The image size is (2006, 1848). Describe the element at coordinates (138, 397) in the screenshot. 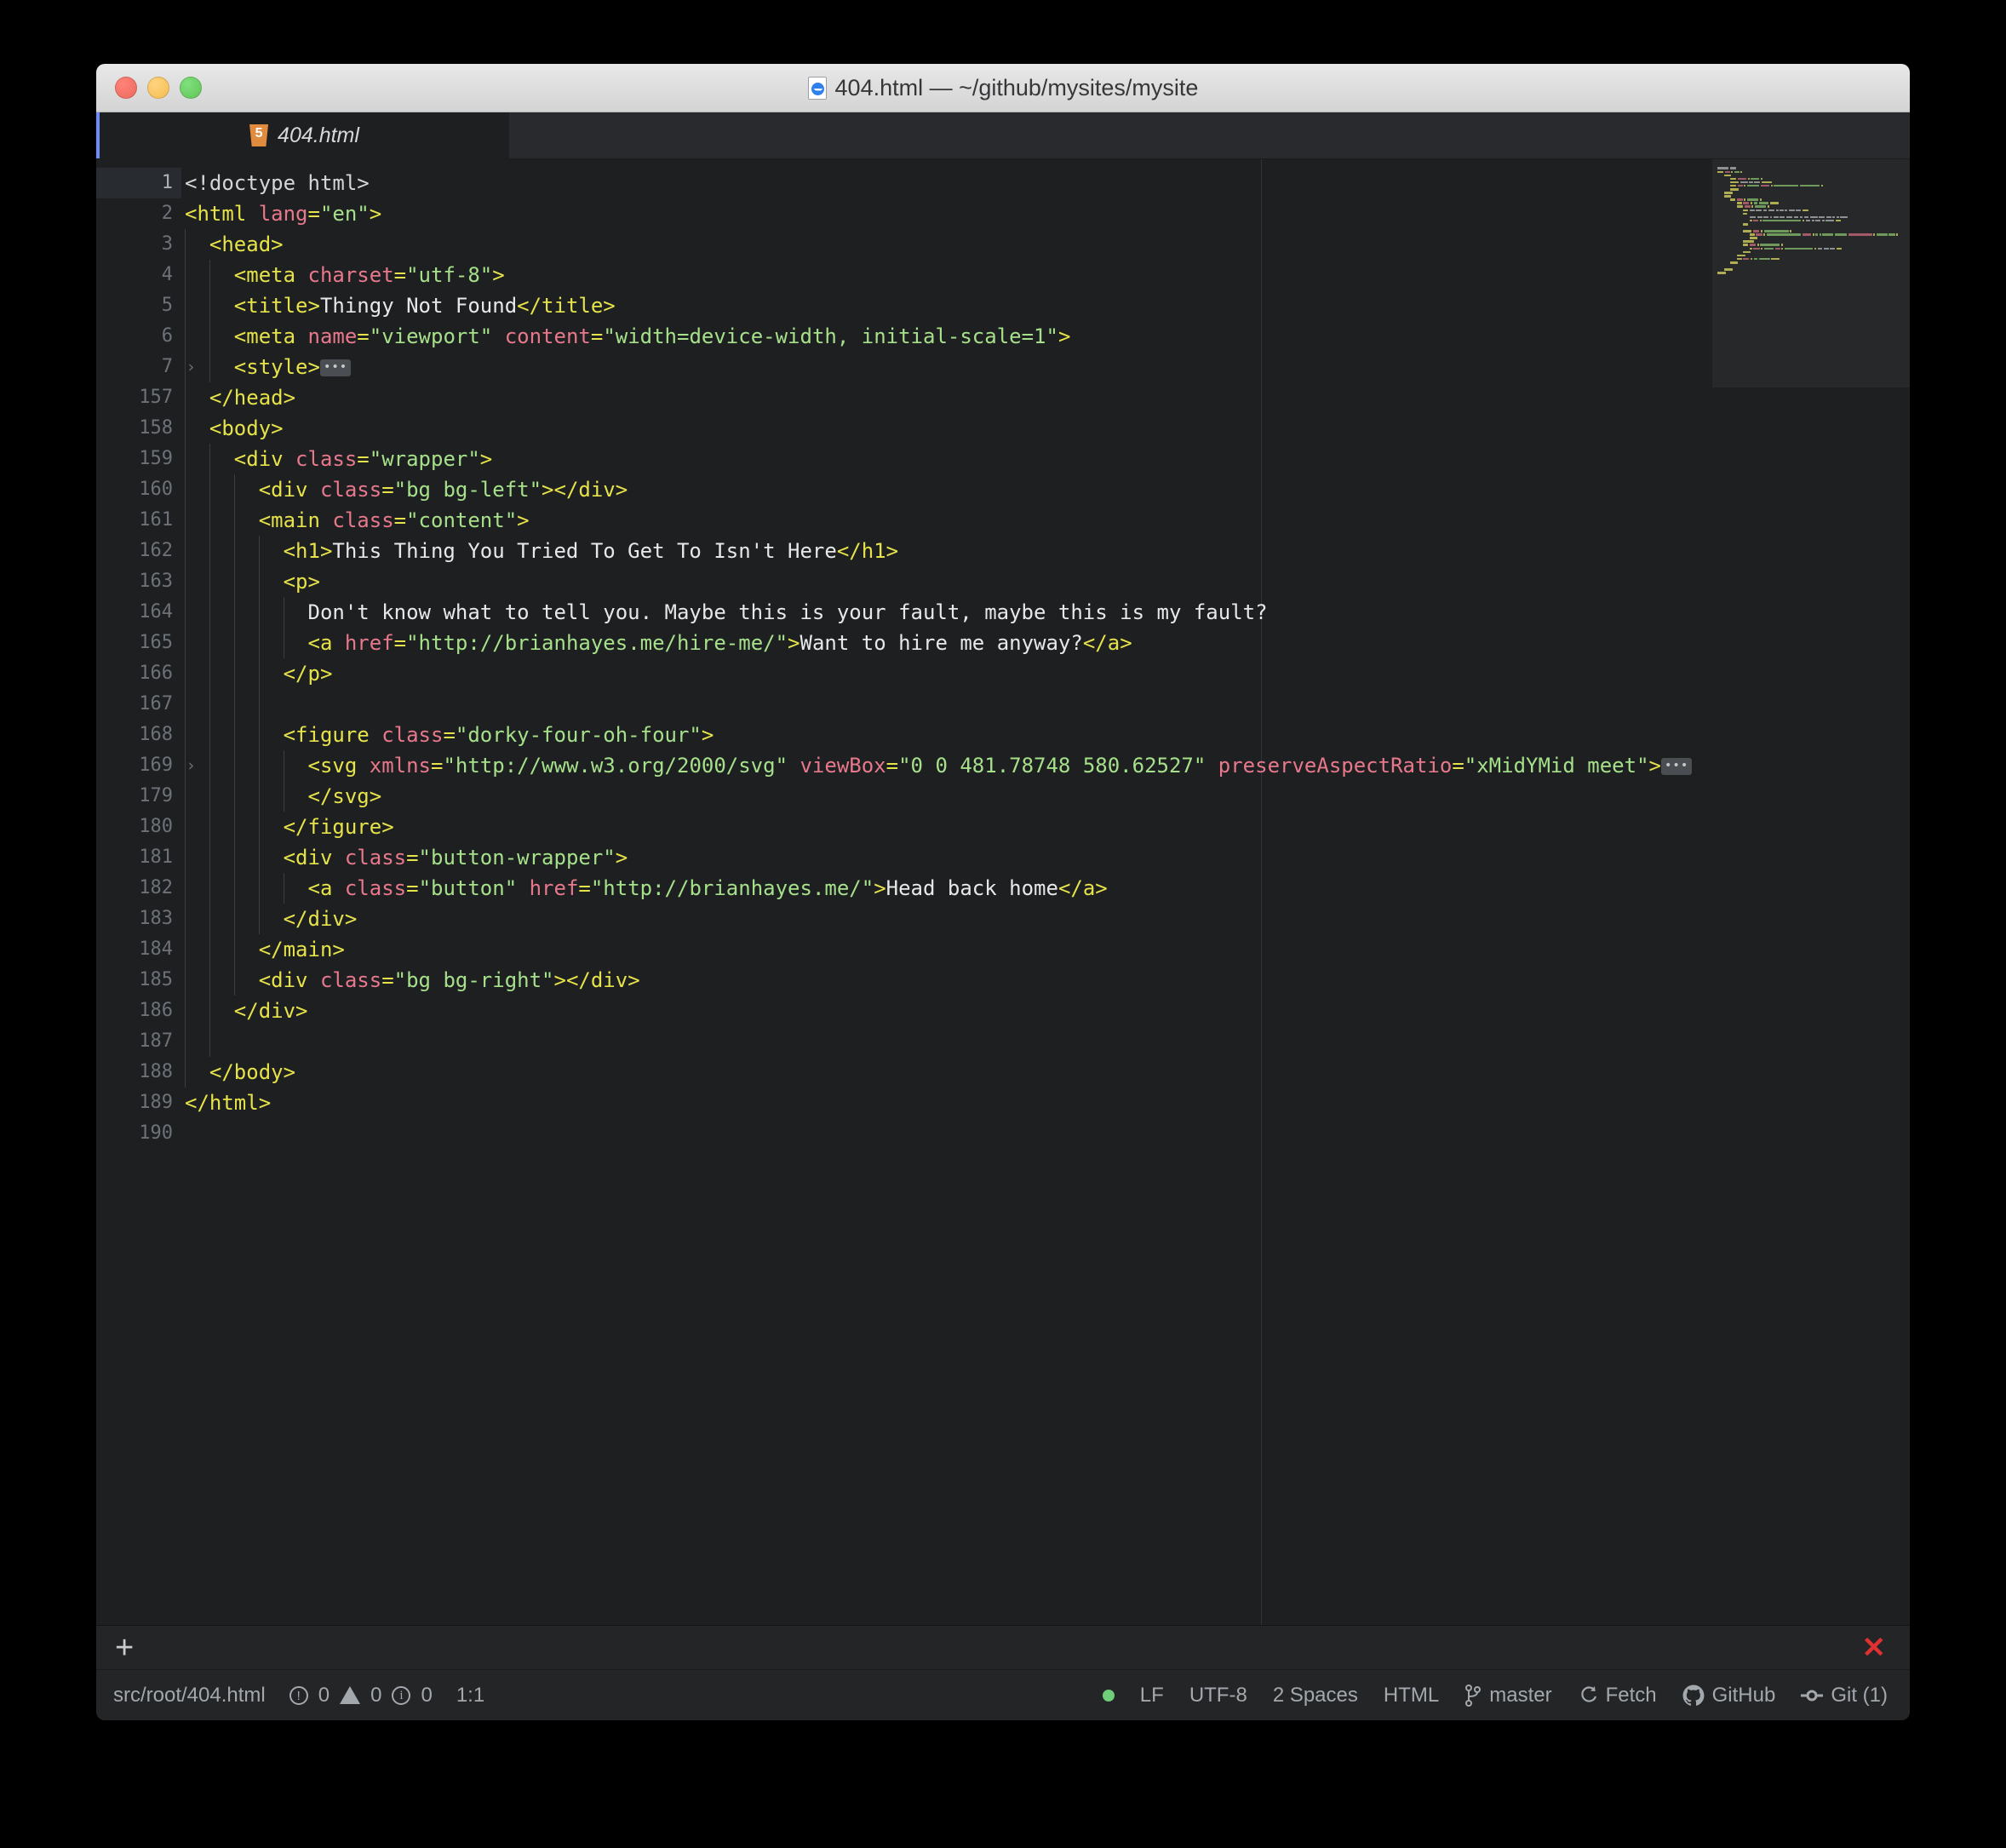

I see `line-number: 157` at that location.